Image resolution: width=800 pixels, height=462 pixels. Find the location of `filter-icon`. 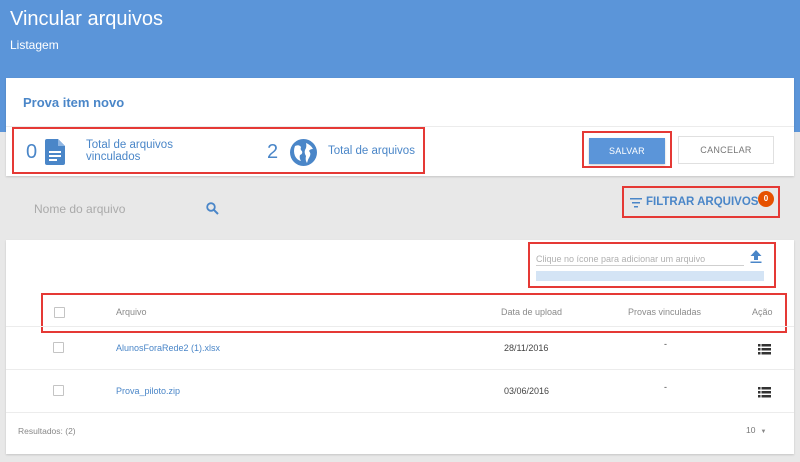

filter-icon is located at coordinates (636, 203).